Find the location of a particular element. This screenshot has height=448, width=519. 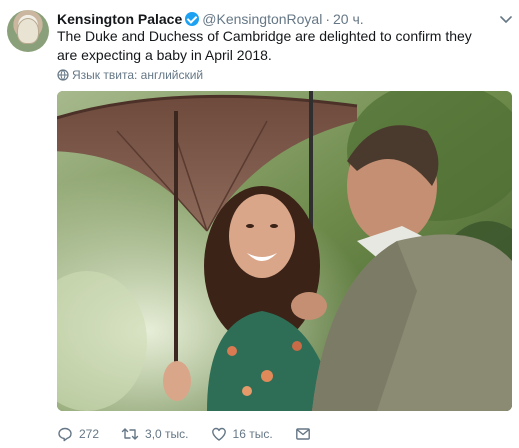

direct-message-button is located at coordinates (306, 434).